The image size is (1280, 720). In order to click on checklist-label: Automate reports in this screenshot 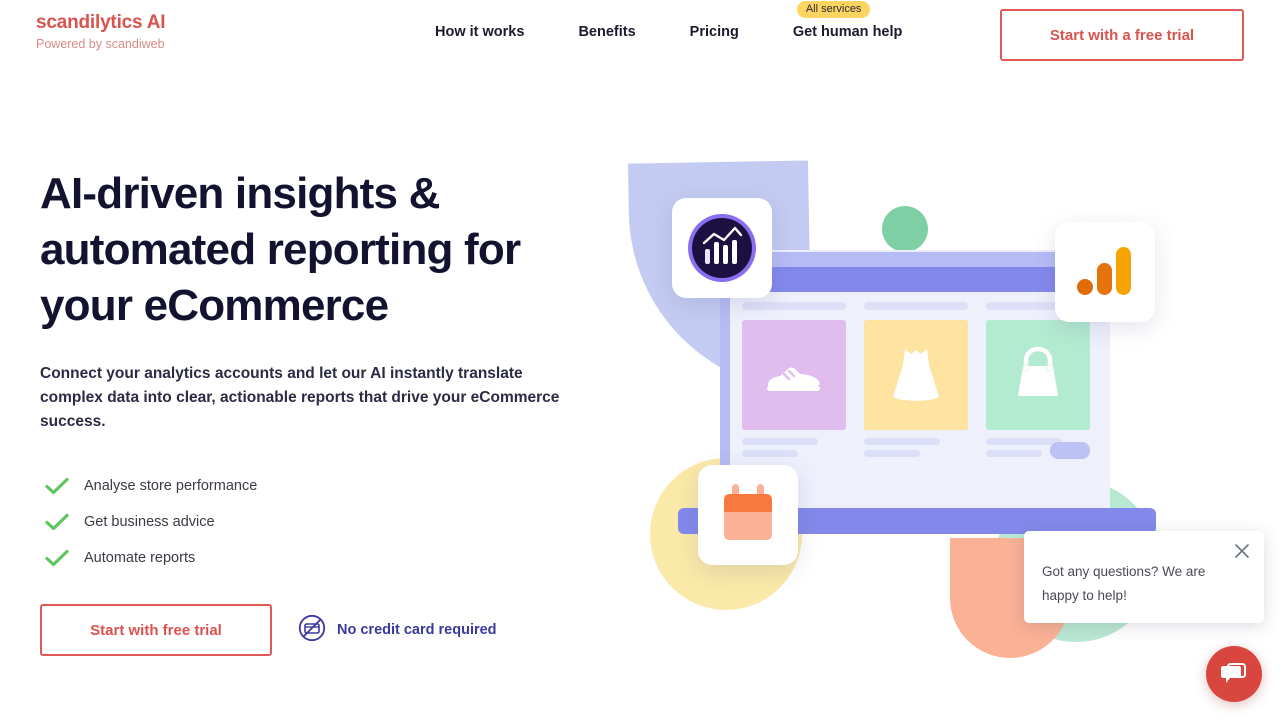, I will do `click(140, 558)`.